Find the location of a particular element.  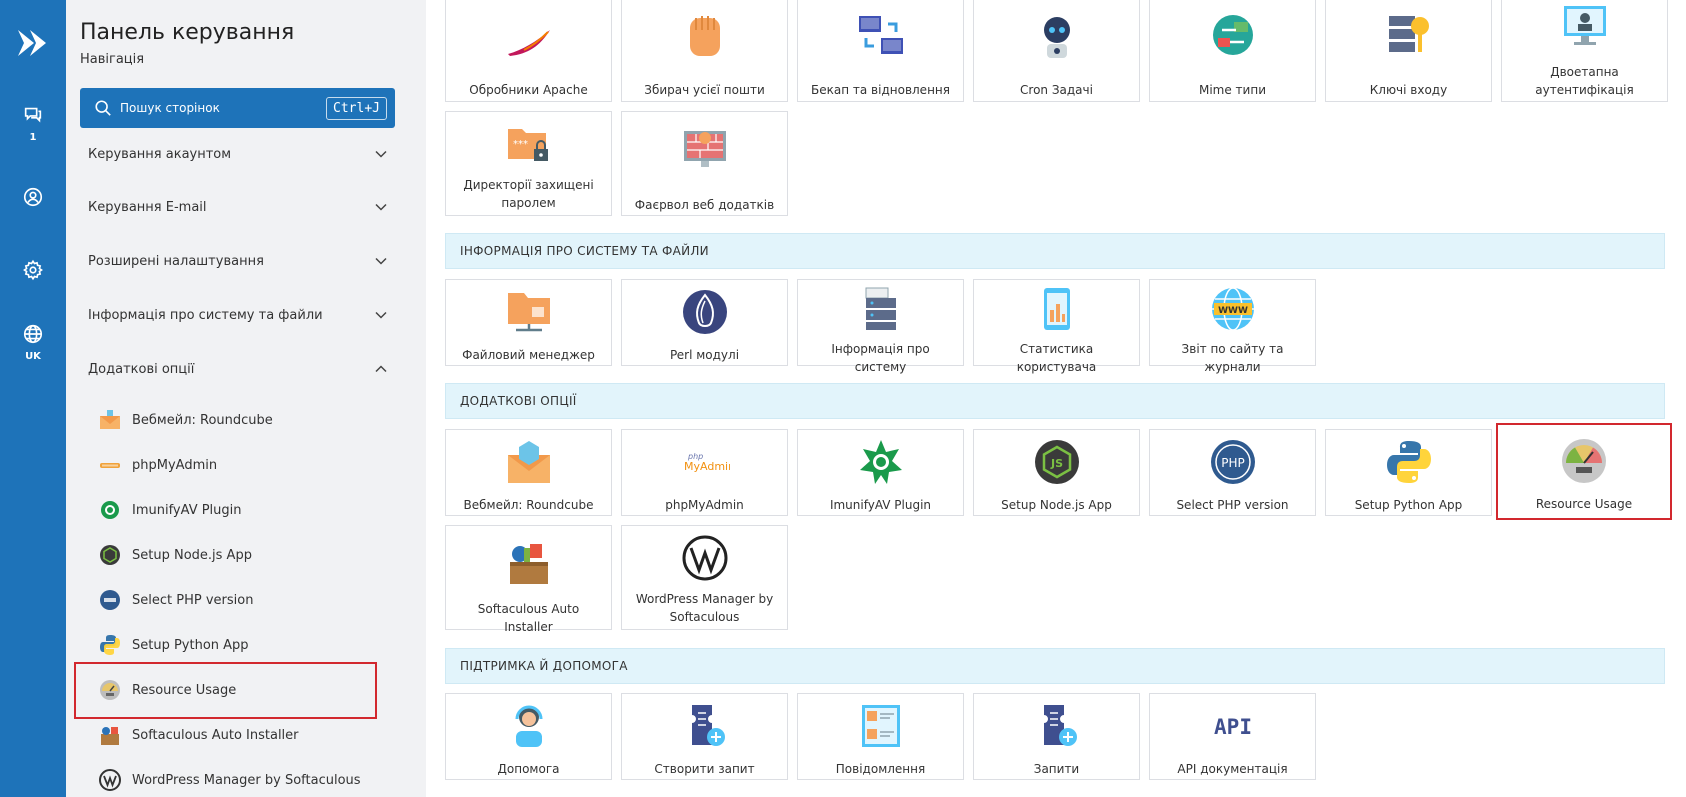

sidebar-item-php-version: Select PHP version is located at coordinates (243, 600).